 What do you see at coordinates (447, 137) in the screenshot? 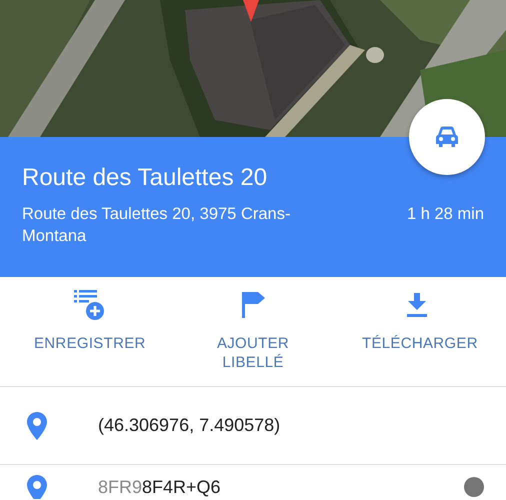
I see `car-icon` at bounding box center [447, 137].